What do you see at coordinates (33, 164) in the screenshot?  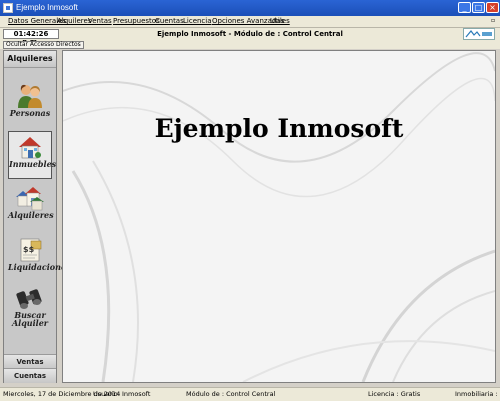 I see `sidebar-item-label: Inmuebles` at bounding box center [33, 164].